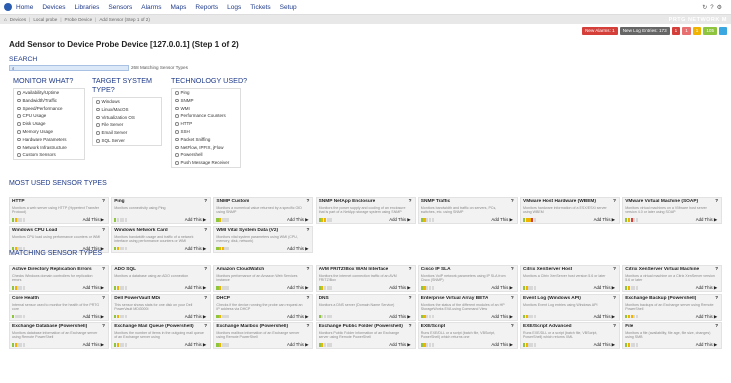 The width and height of the screenshot is (731, 383). What do you see at coordinates (260, 7) in the screenshot?
I see `nav-tickets: Tickets` at bounding box center [260, 7].